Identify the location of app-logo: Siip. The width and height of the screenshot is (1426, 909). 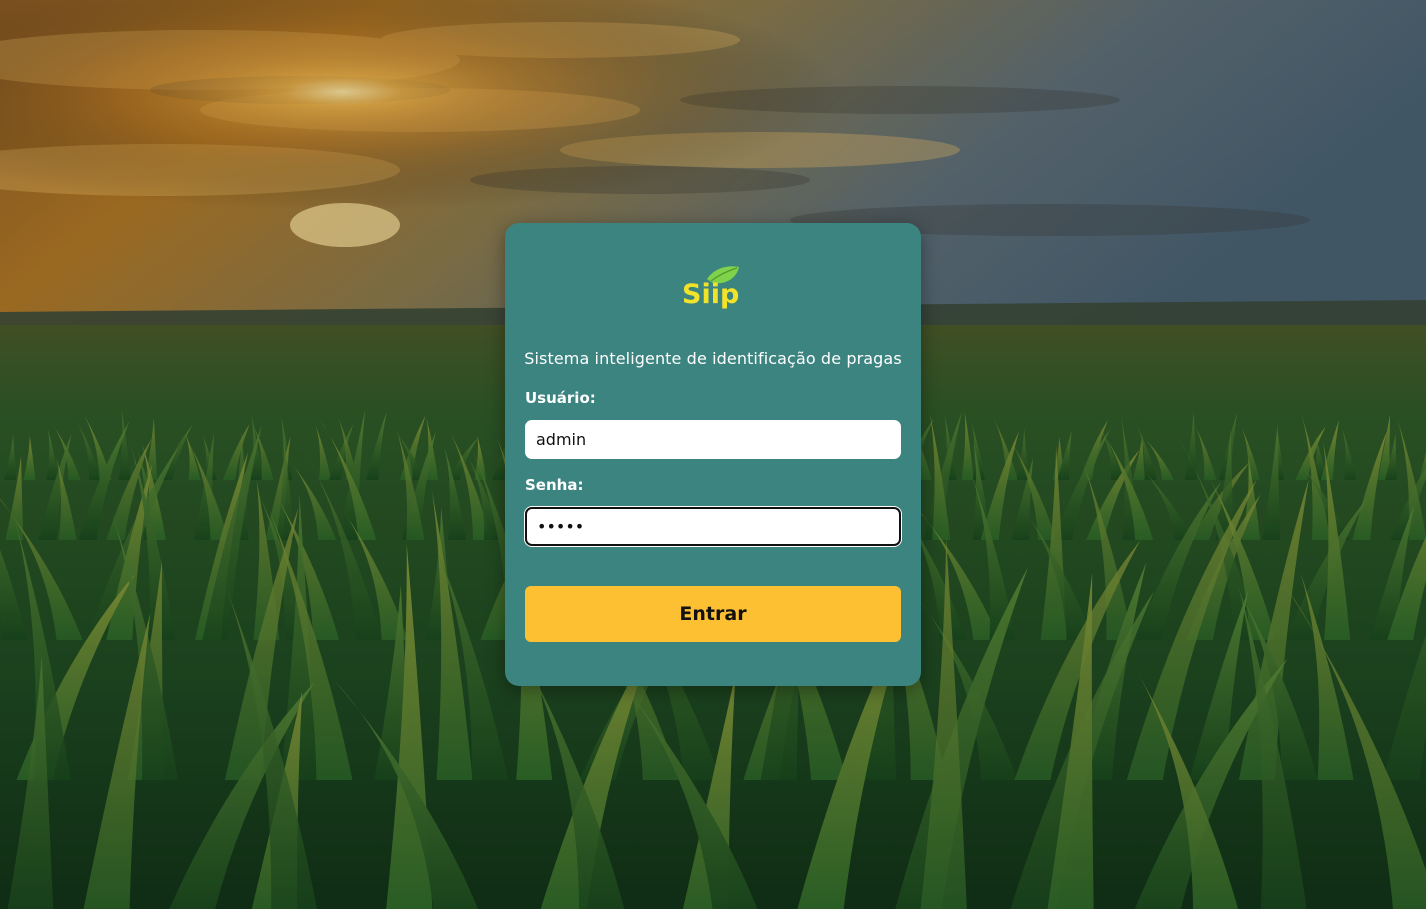
(712, 288).